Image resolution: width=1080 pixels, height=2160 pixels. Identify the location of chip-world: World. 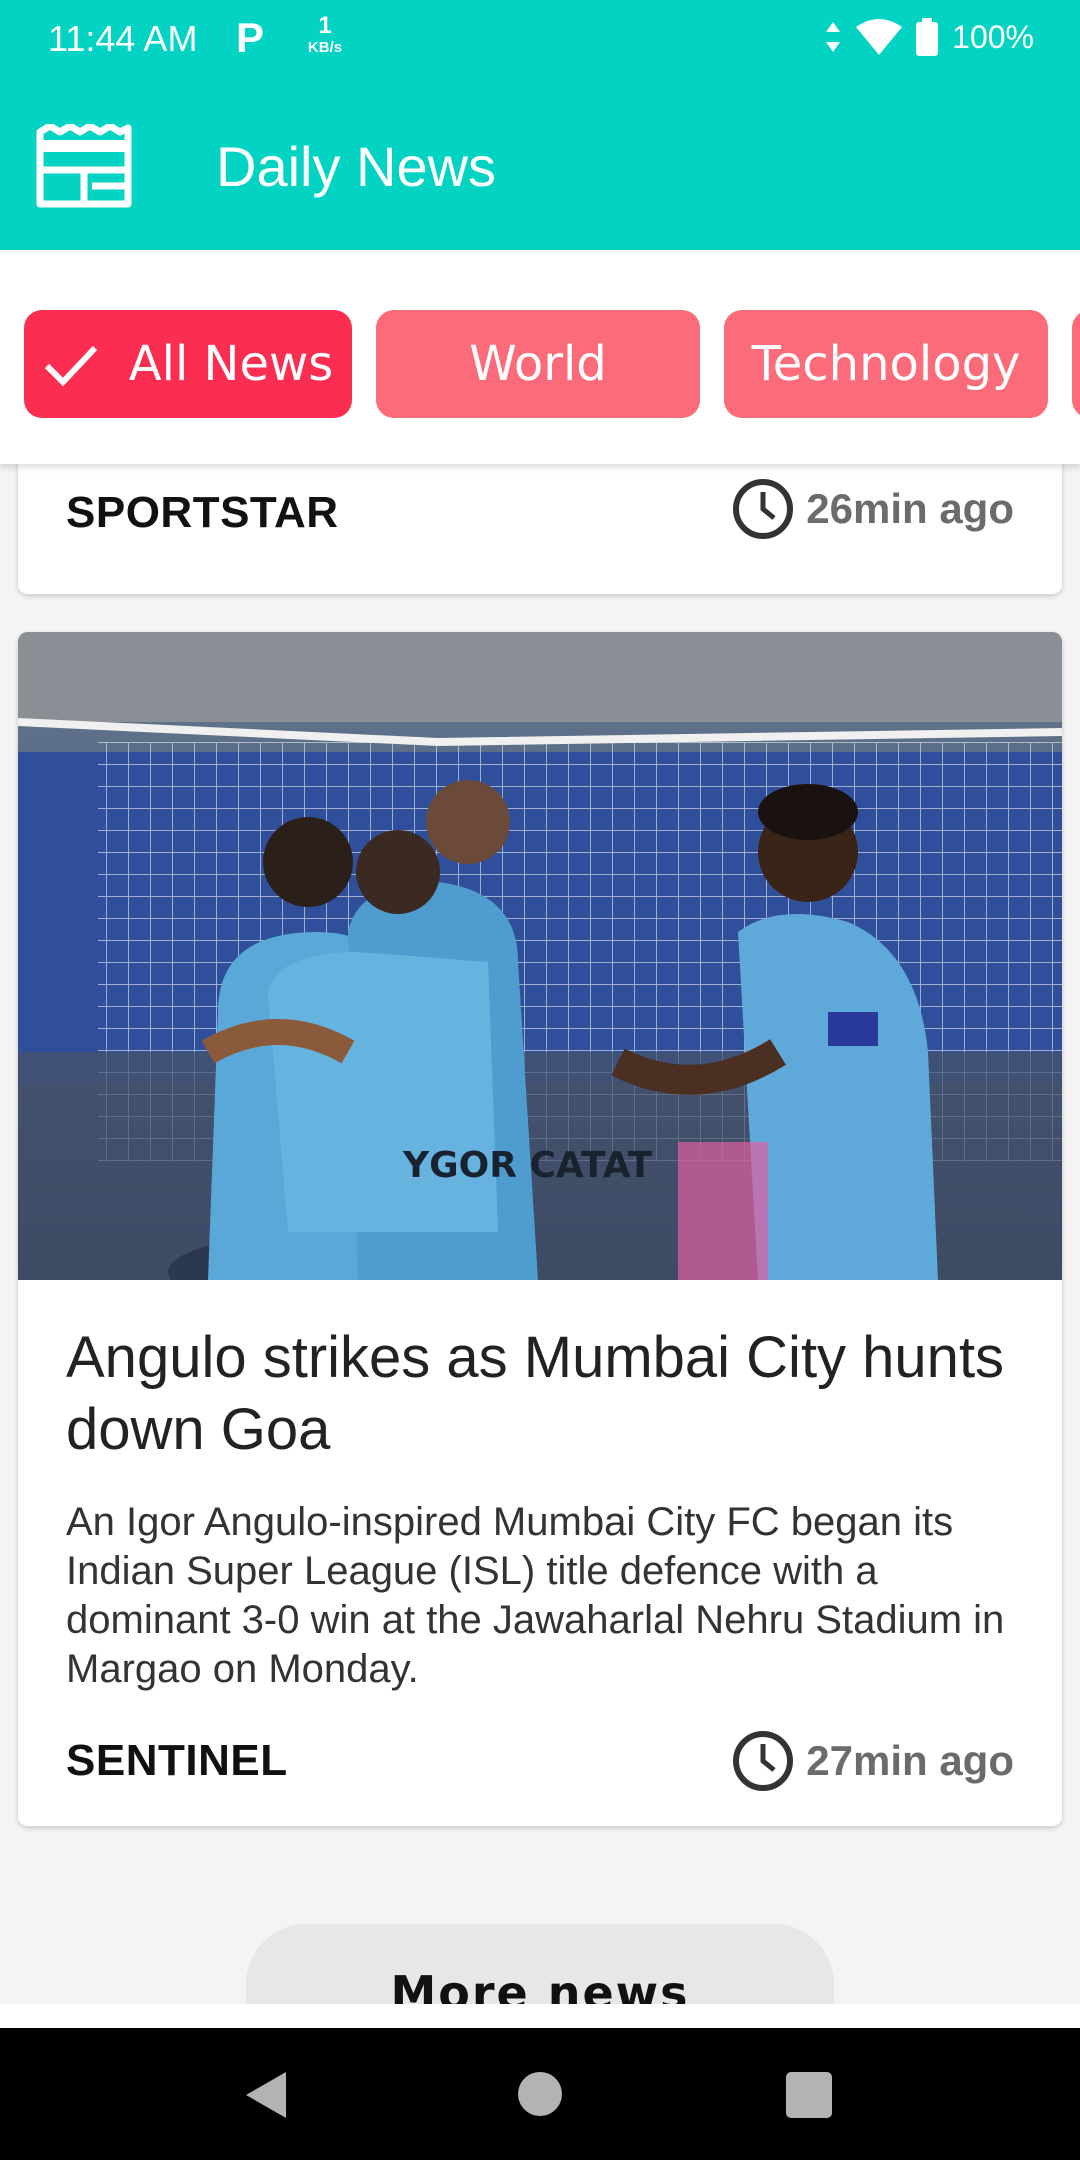
(538, 364).